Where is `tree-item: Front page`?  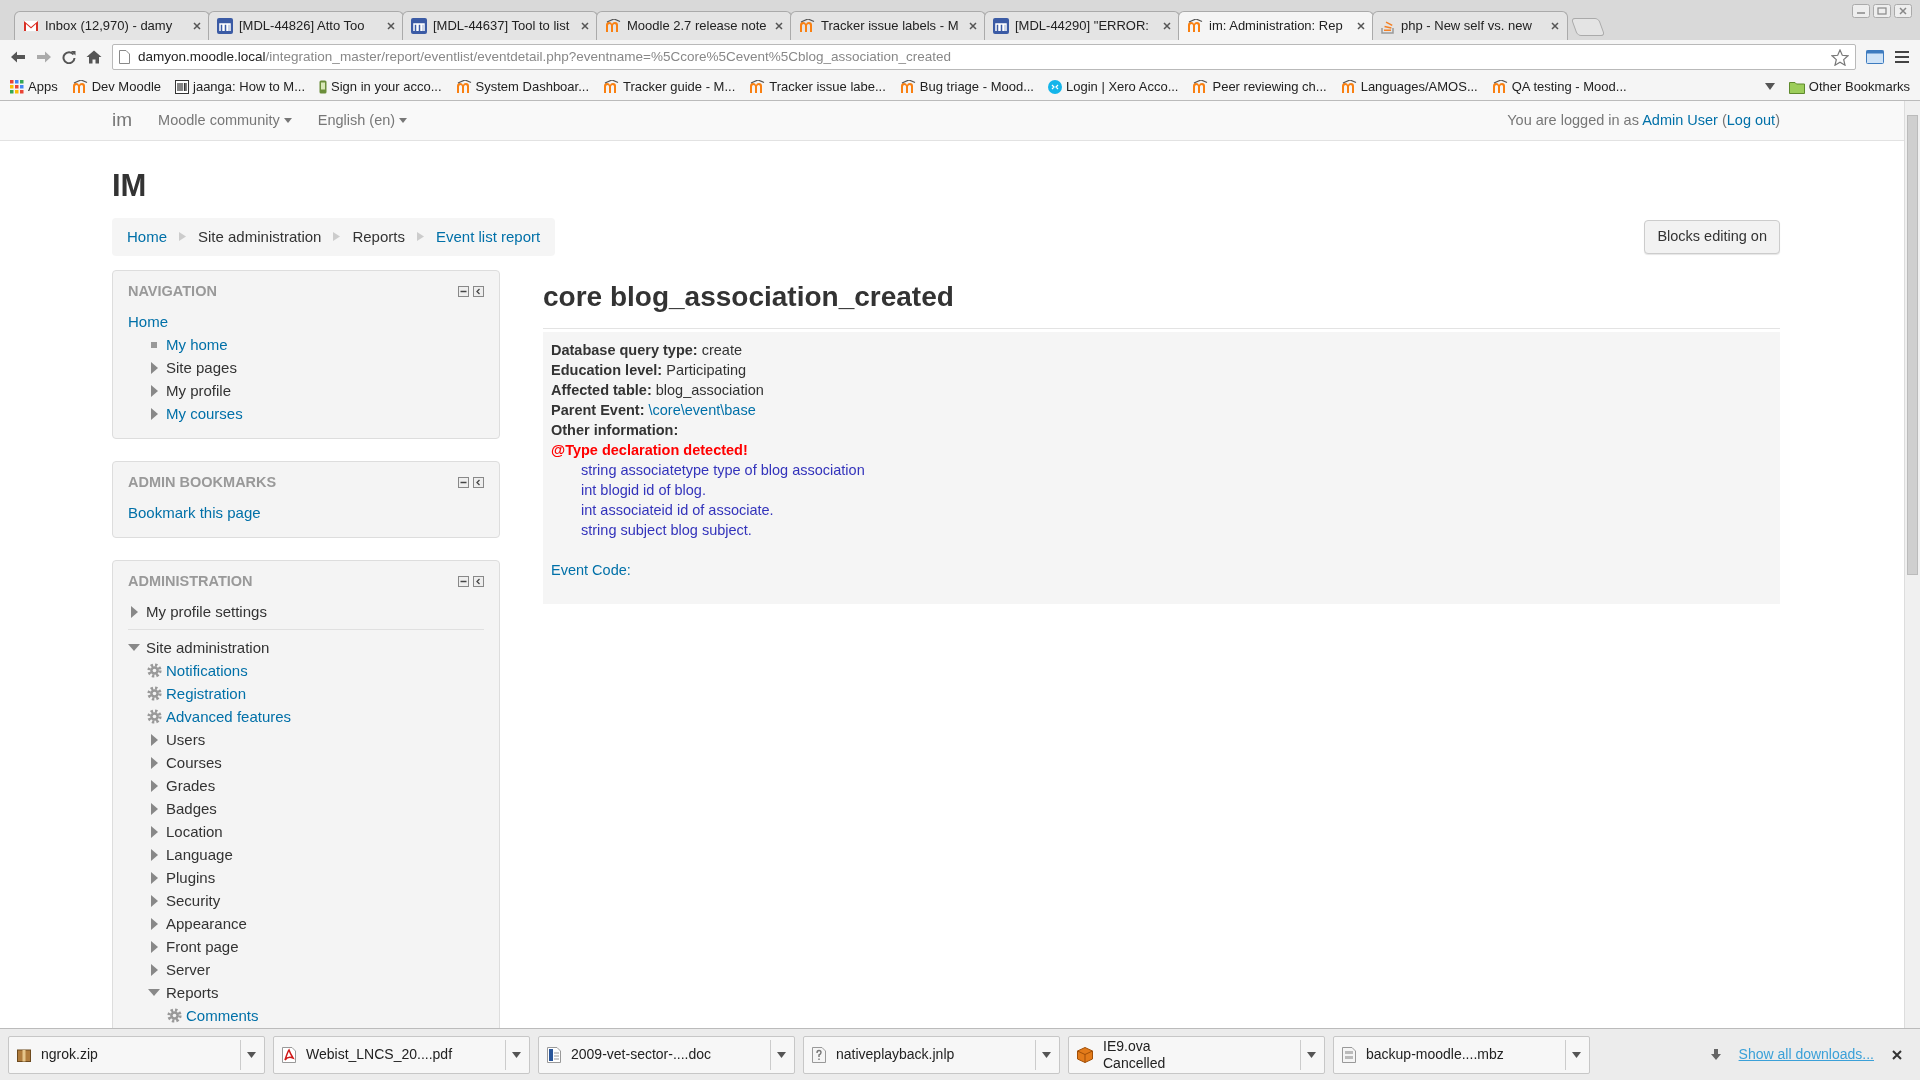 tree-item: Front page is located at coordinates (202, 946).